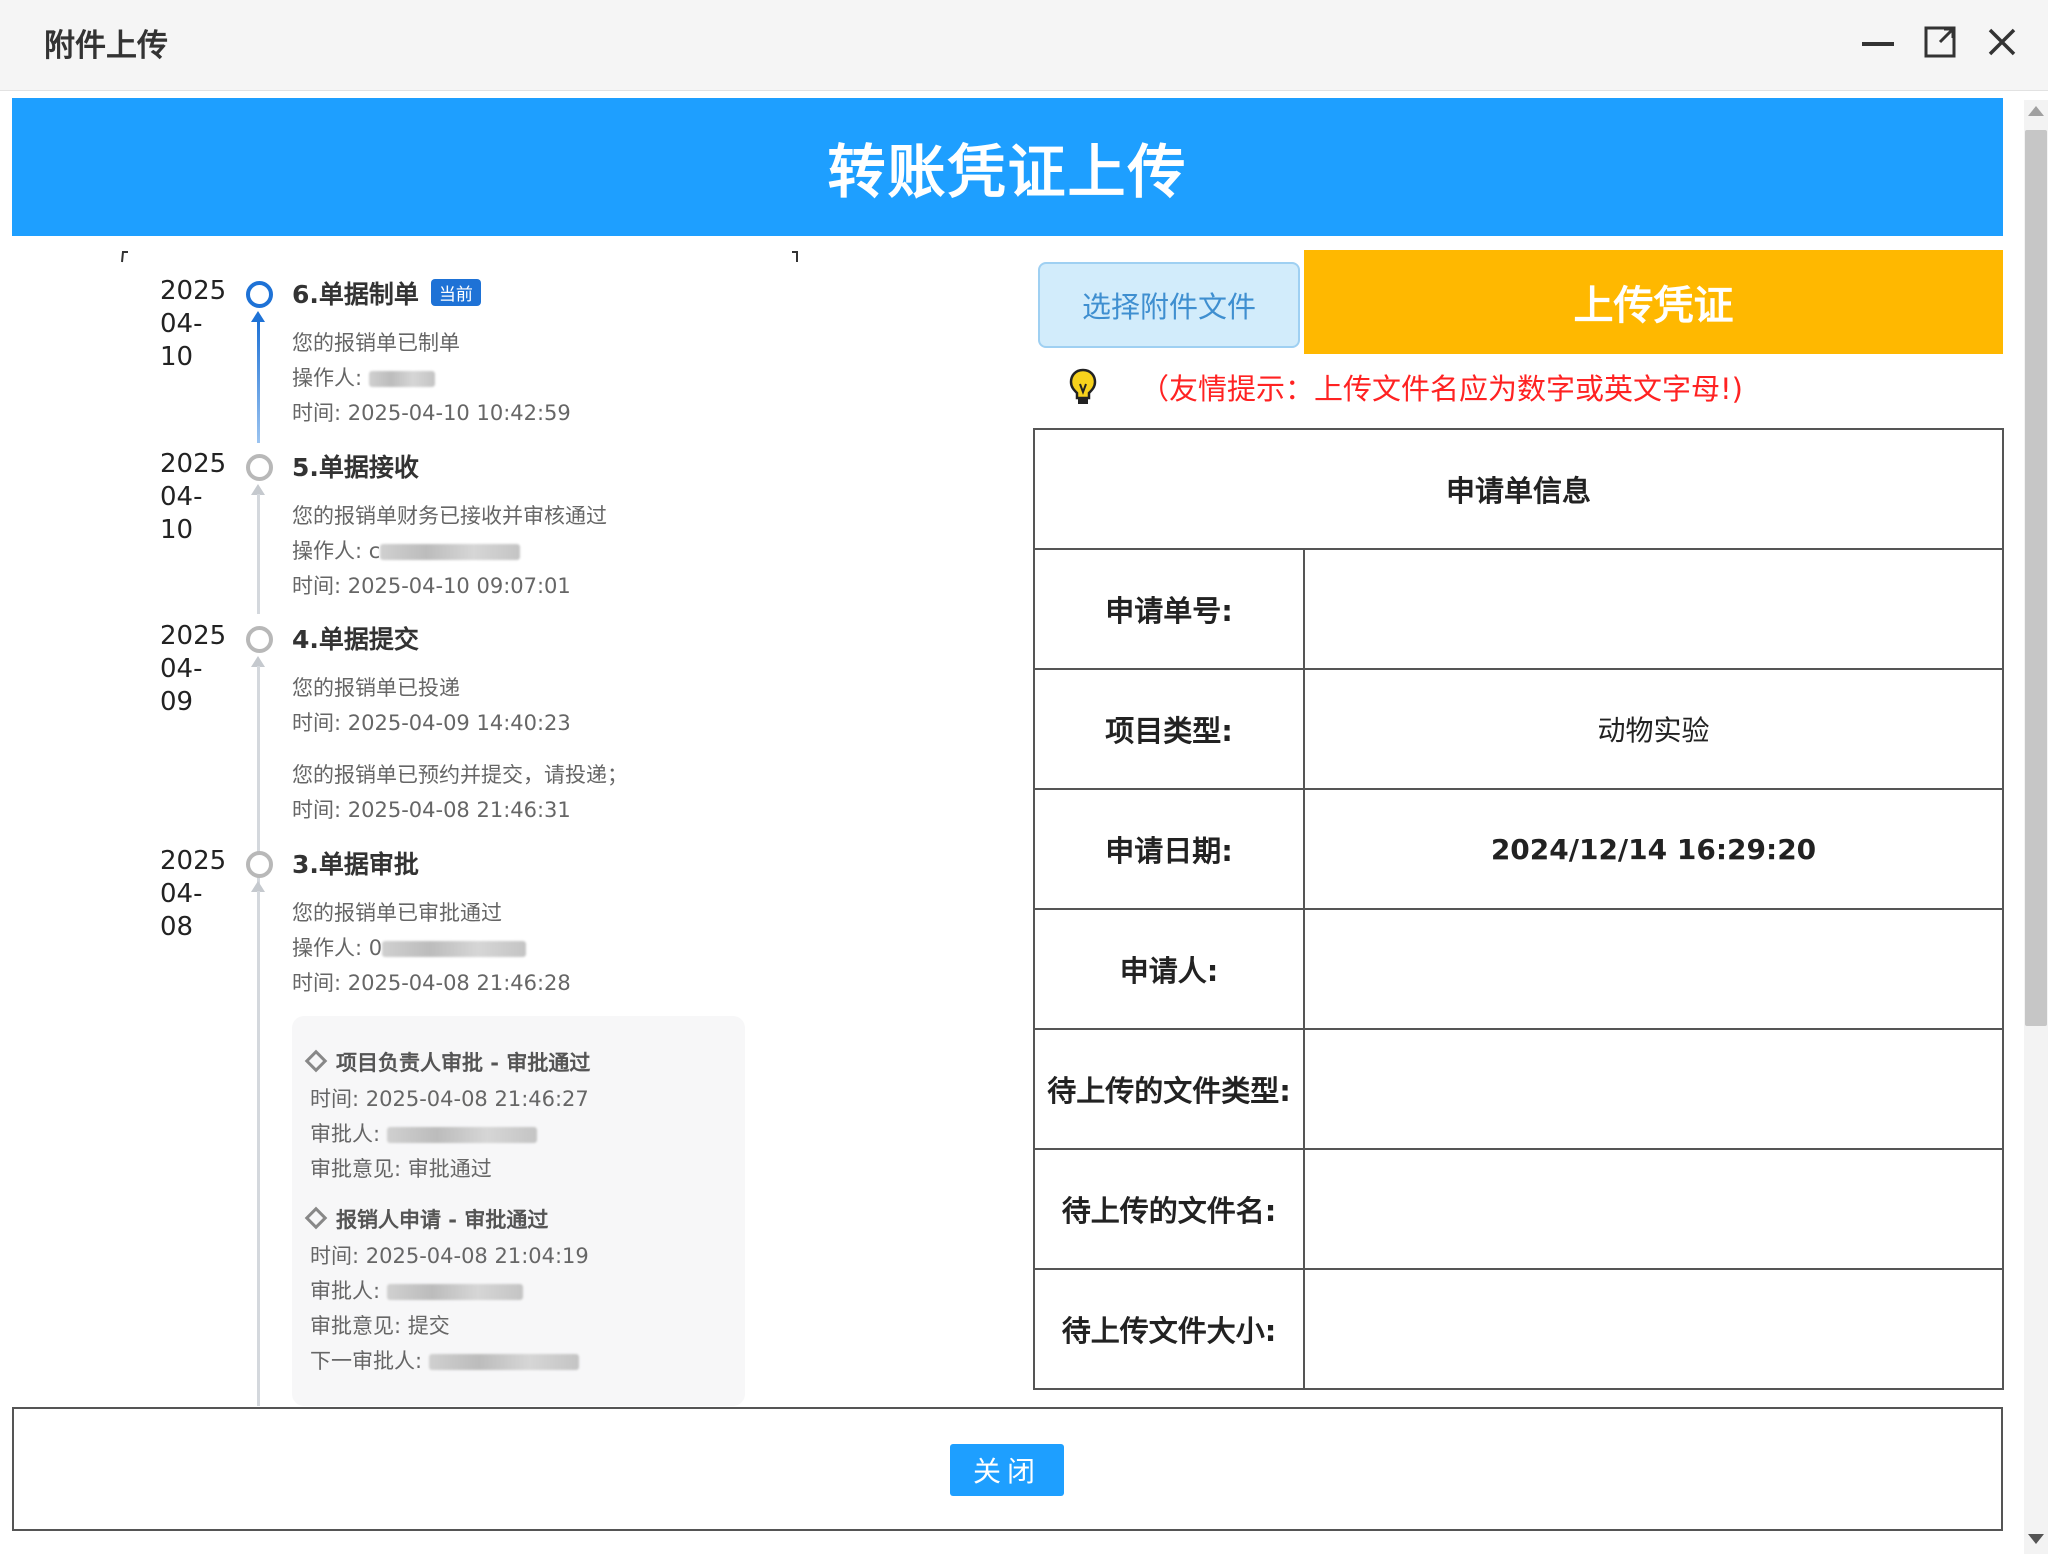 The width and height of the screenshot is (2048, 1554). What do you see at coordinates (259, 294) in the screenshot?
I see `timeline-current-dot-icon` at bounding box center [259, 294].